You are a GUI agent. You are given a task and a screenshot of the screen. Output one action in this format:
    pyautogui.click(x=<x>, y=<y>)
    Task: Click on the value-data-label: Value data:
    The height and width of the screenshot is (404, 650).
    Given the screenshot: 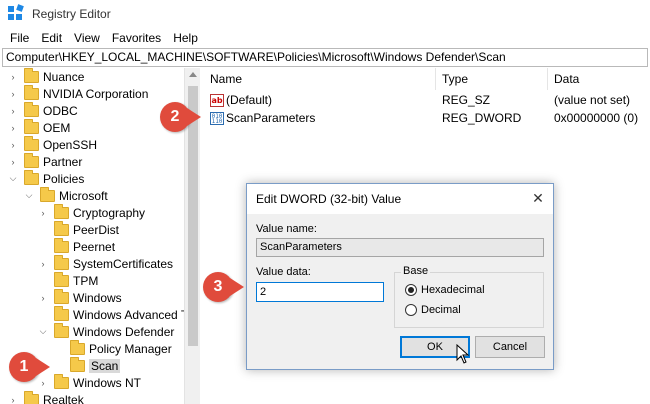 What is the action you would take?
    pyautogui.click(x=283, y=272)
    